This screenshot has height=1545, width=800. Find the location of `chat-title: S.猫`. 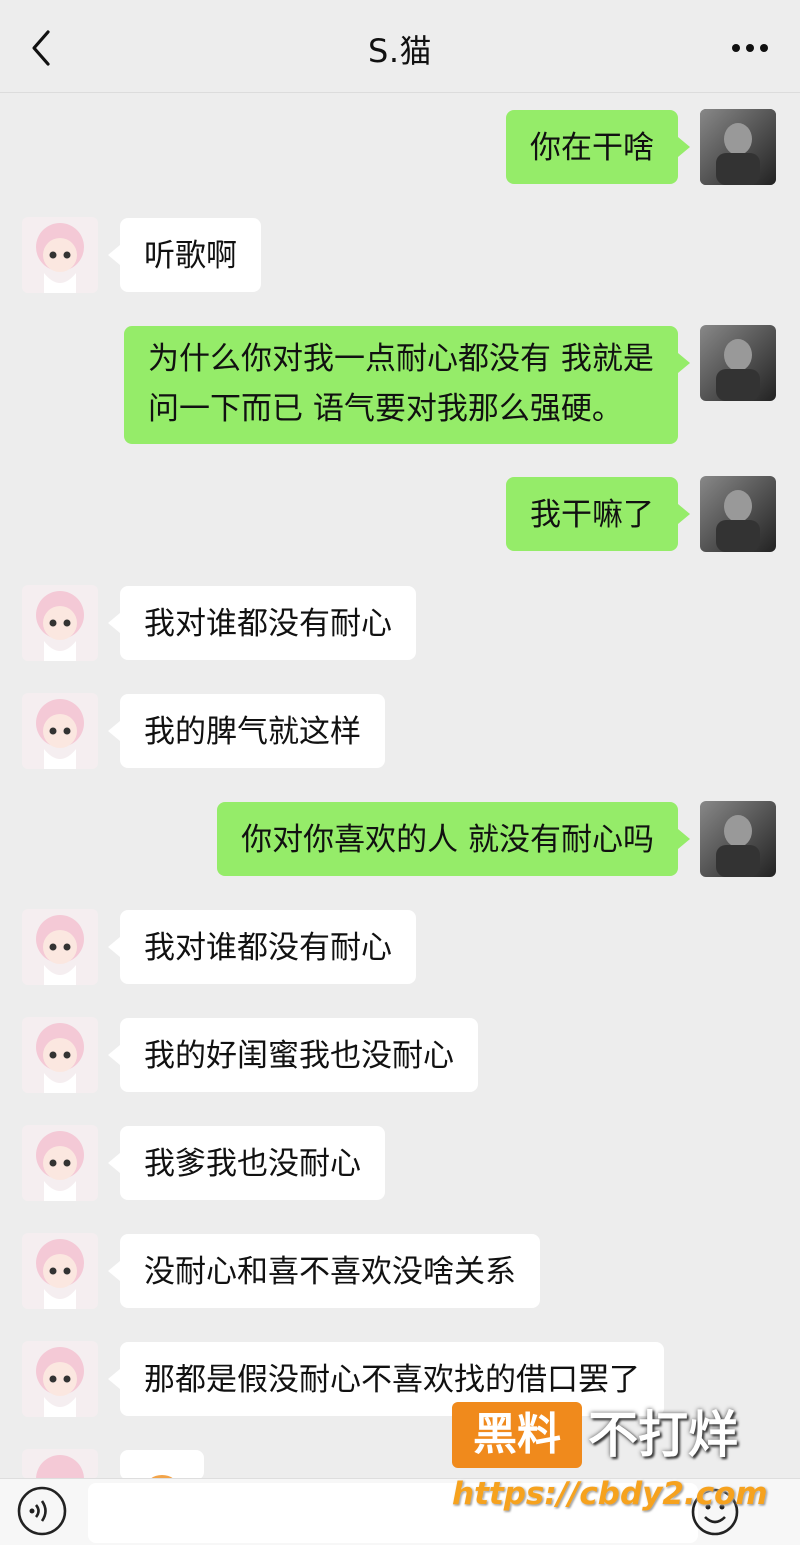

chat-title: S.猫 is located at coordinates (400, 51).